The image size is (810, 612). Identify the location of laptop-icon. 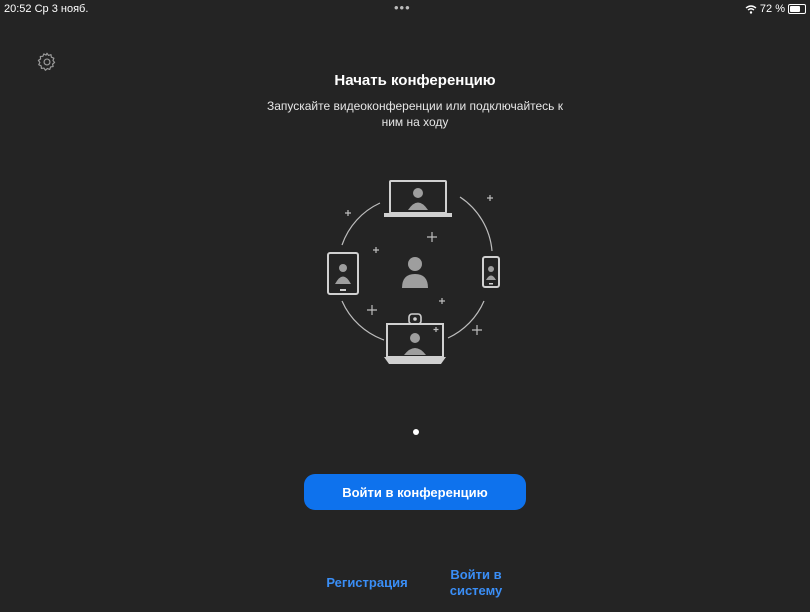
(418, 198).